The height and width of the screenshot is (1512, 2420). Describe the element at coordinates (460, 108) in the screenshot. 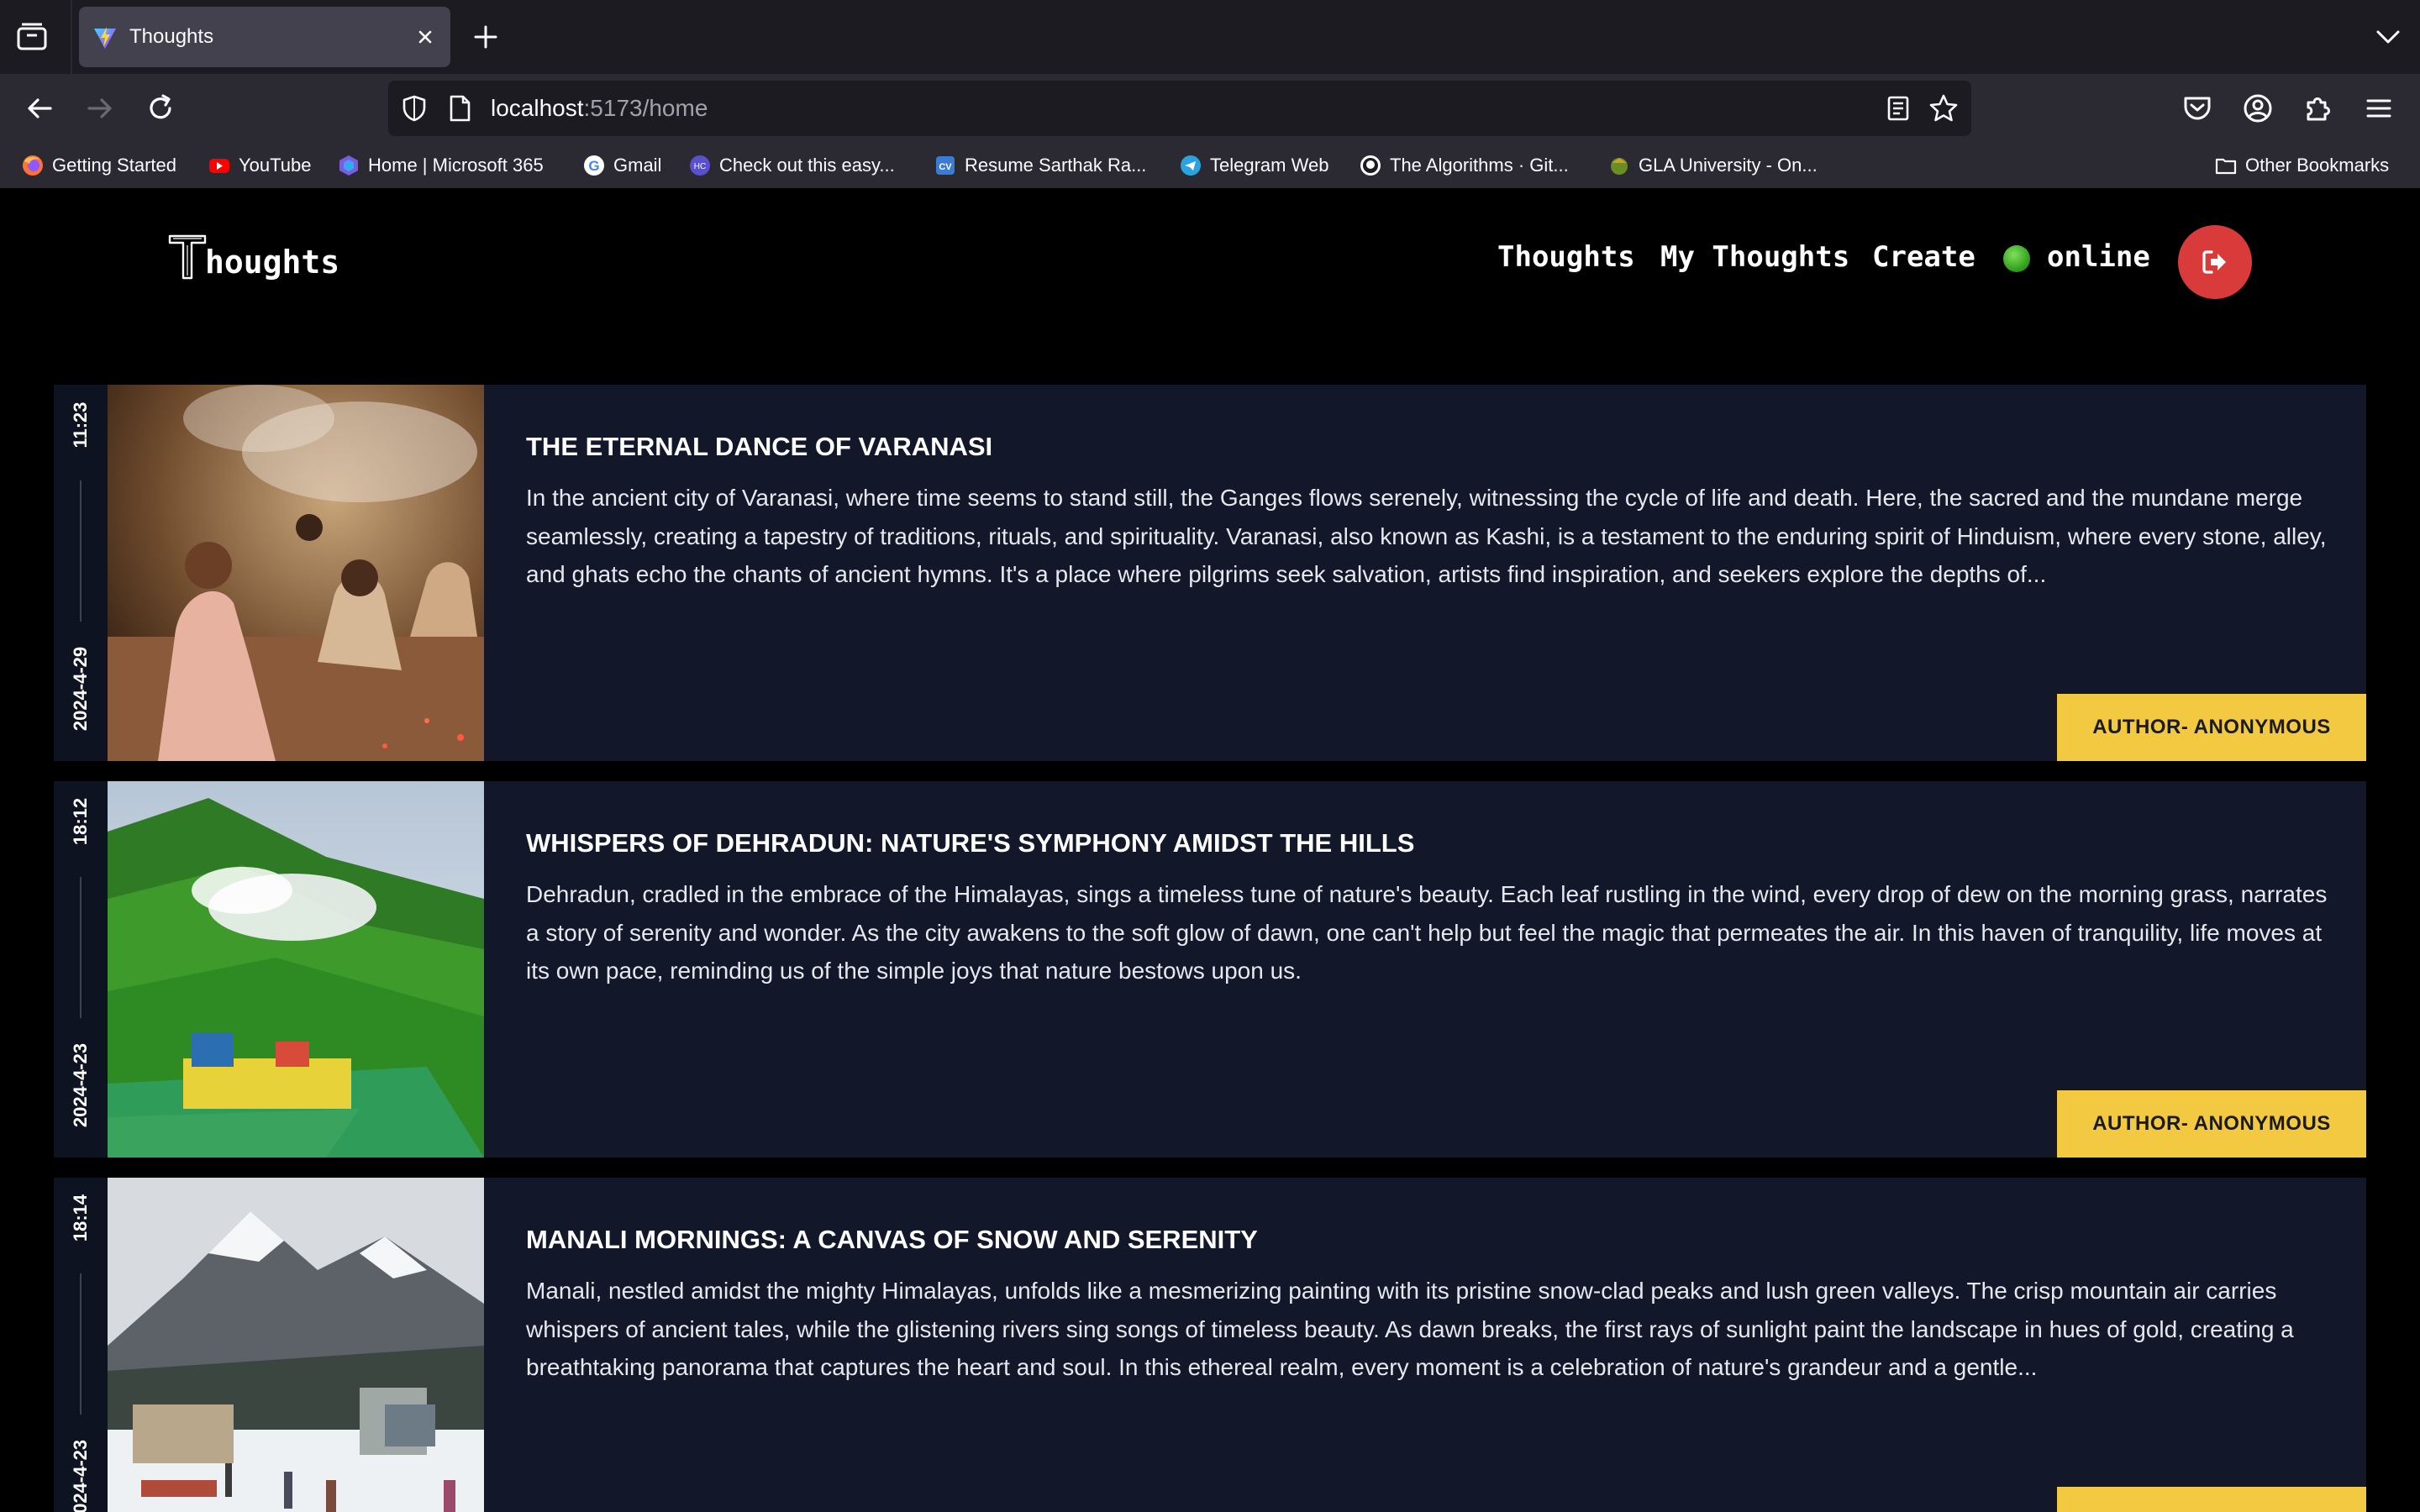

I see `page-info-icon` at that location.